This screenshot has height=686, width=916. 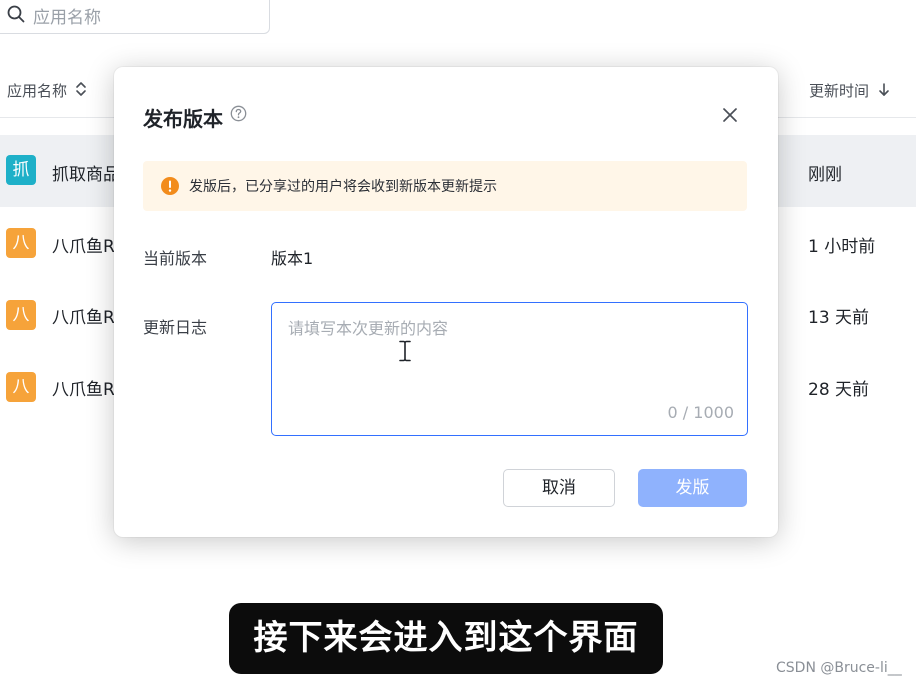 I want to click on warning-icon, so click(x=170, y=186).